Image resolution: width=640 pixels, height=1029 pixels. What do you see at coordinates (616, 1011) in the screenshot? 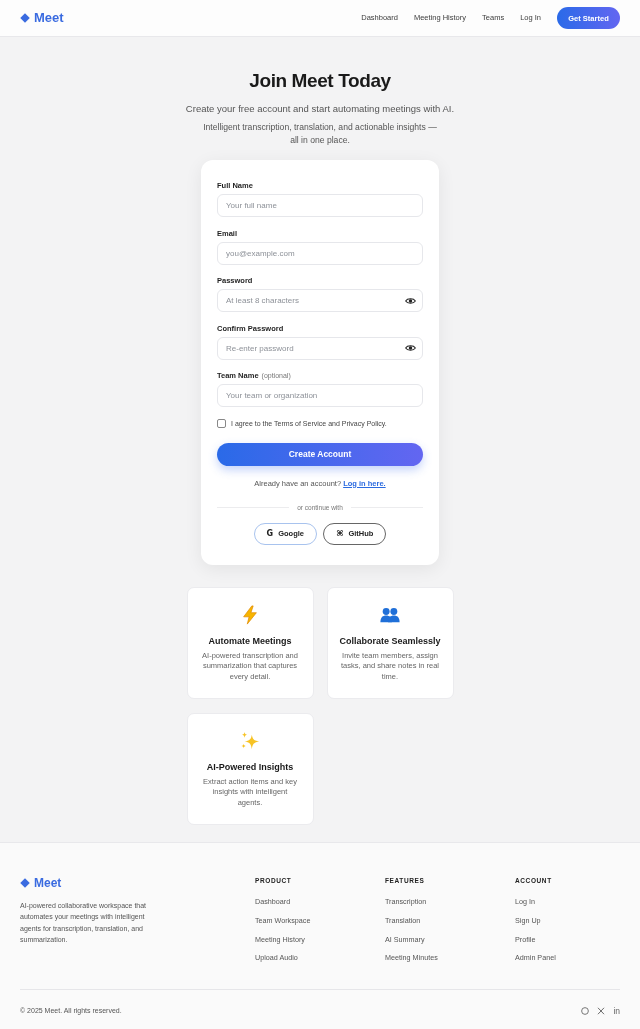
I see `linkedin-link: in` at bounding box center [616, 1011].